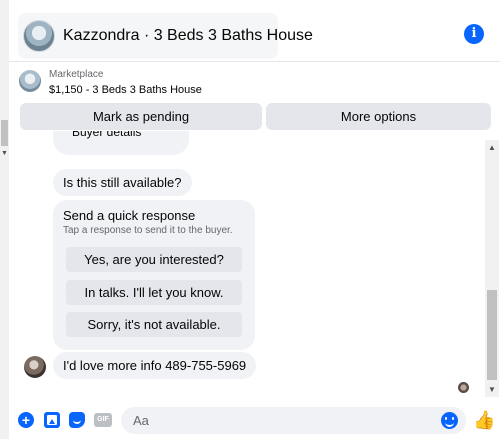  I want to click on buyer-avatar, so click(35, 367).